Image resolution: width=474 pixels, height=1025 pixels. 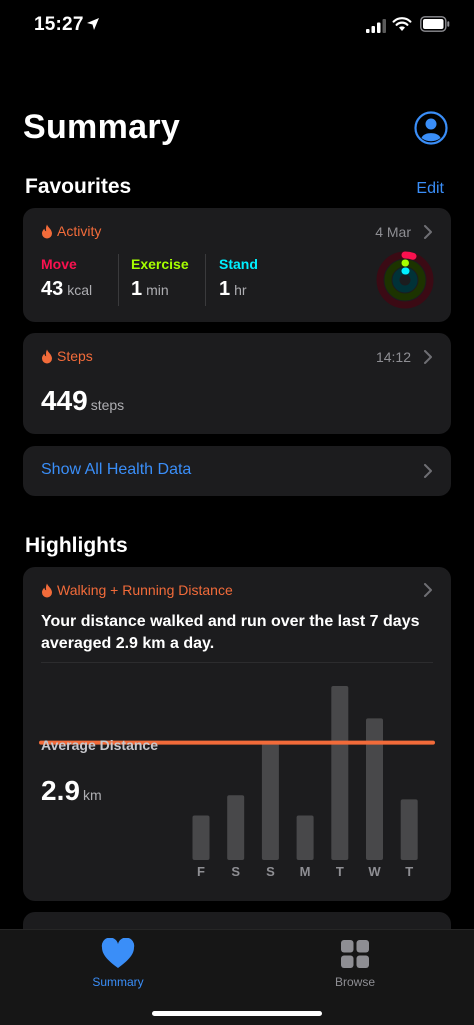 I want to click on home-indicator, so click(x=237, y=1013).